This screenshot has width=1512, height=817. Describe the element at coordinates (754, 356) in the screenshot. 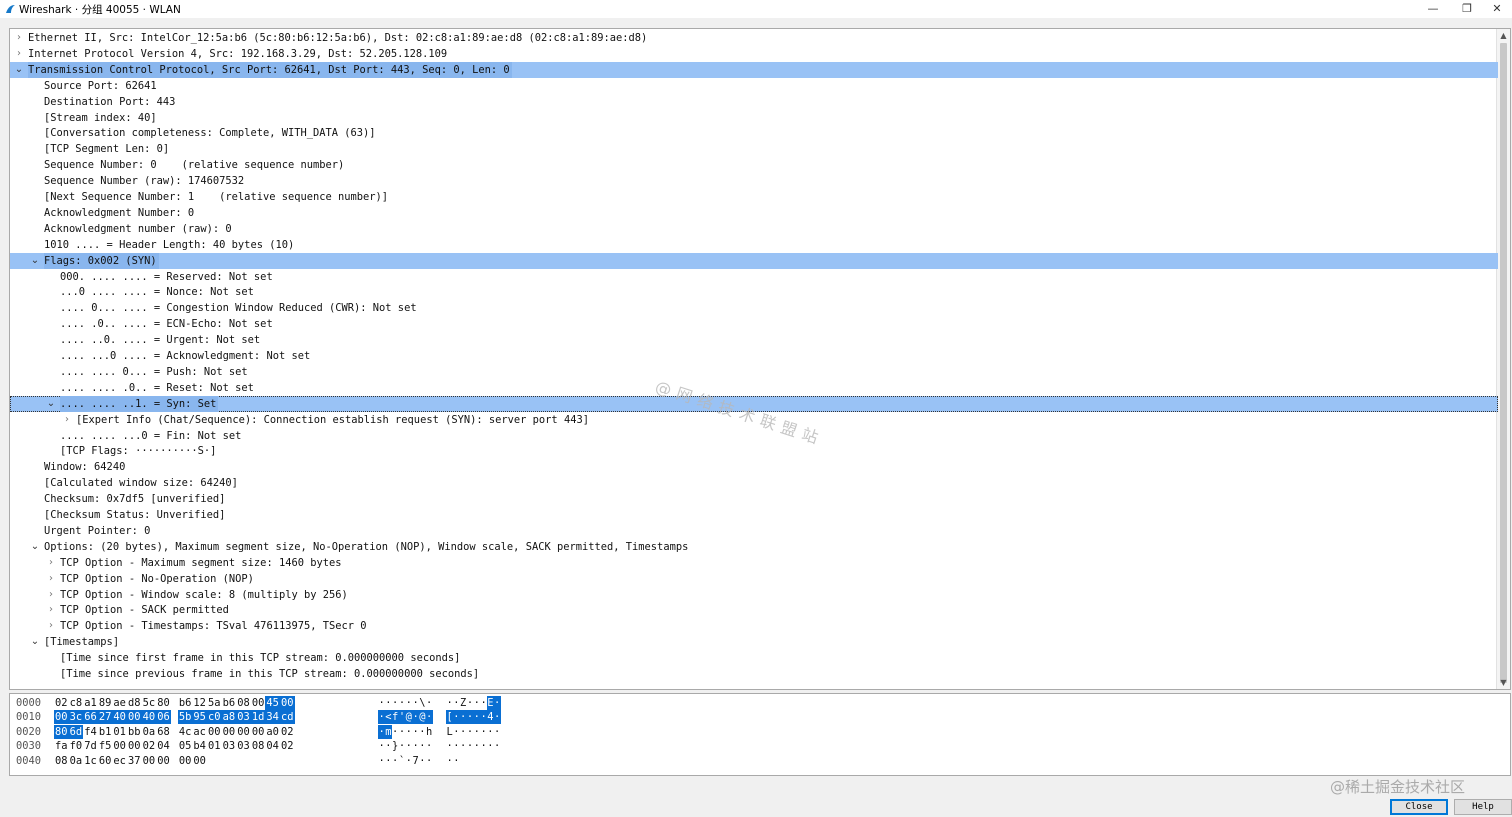

I see `tree-row: .... ...0 .... = Acknowledgment: Not set` at that location.